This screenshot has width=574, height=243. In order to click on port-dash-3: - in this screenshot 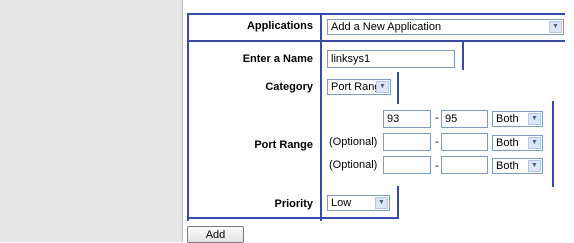, I will do `click(437, 166)`.